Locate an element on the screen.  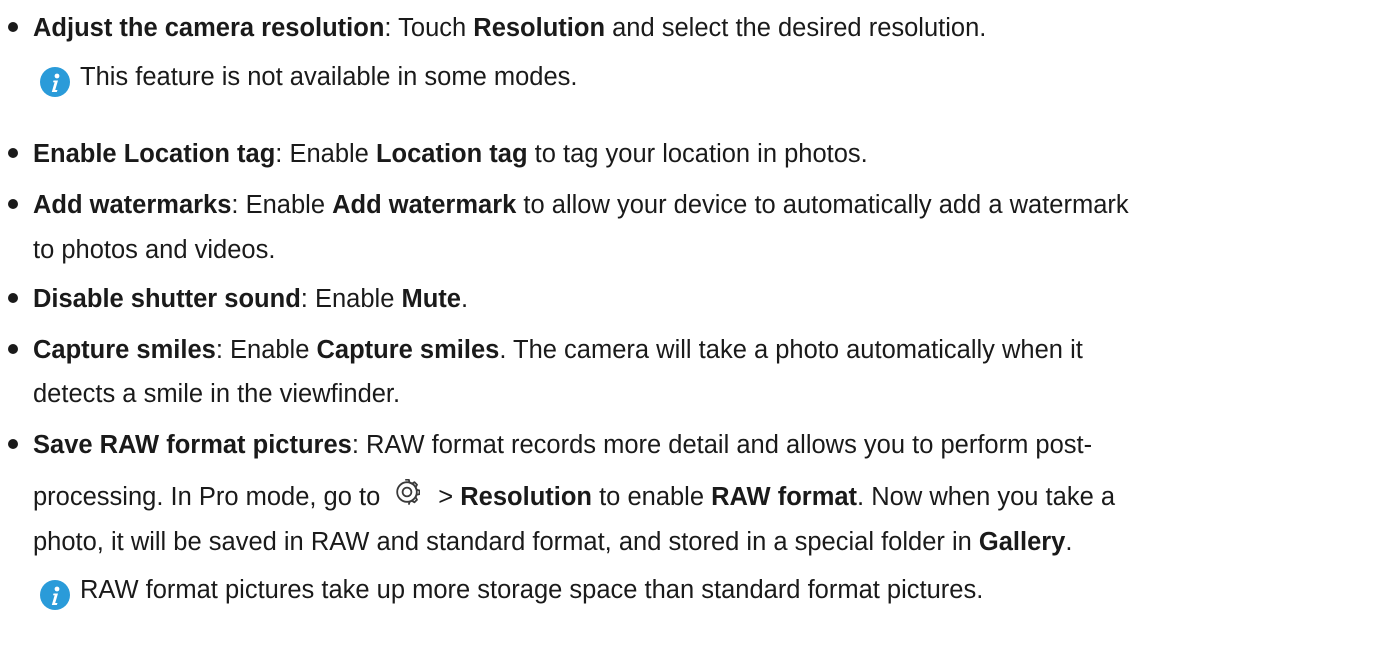
list-item-shutter-sound: Disable shutter sound: Enable Mute. is located at coordinates (238, 299).